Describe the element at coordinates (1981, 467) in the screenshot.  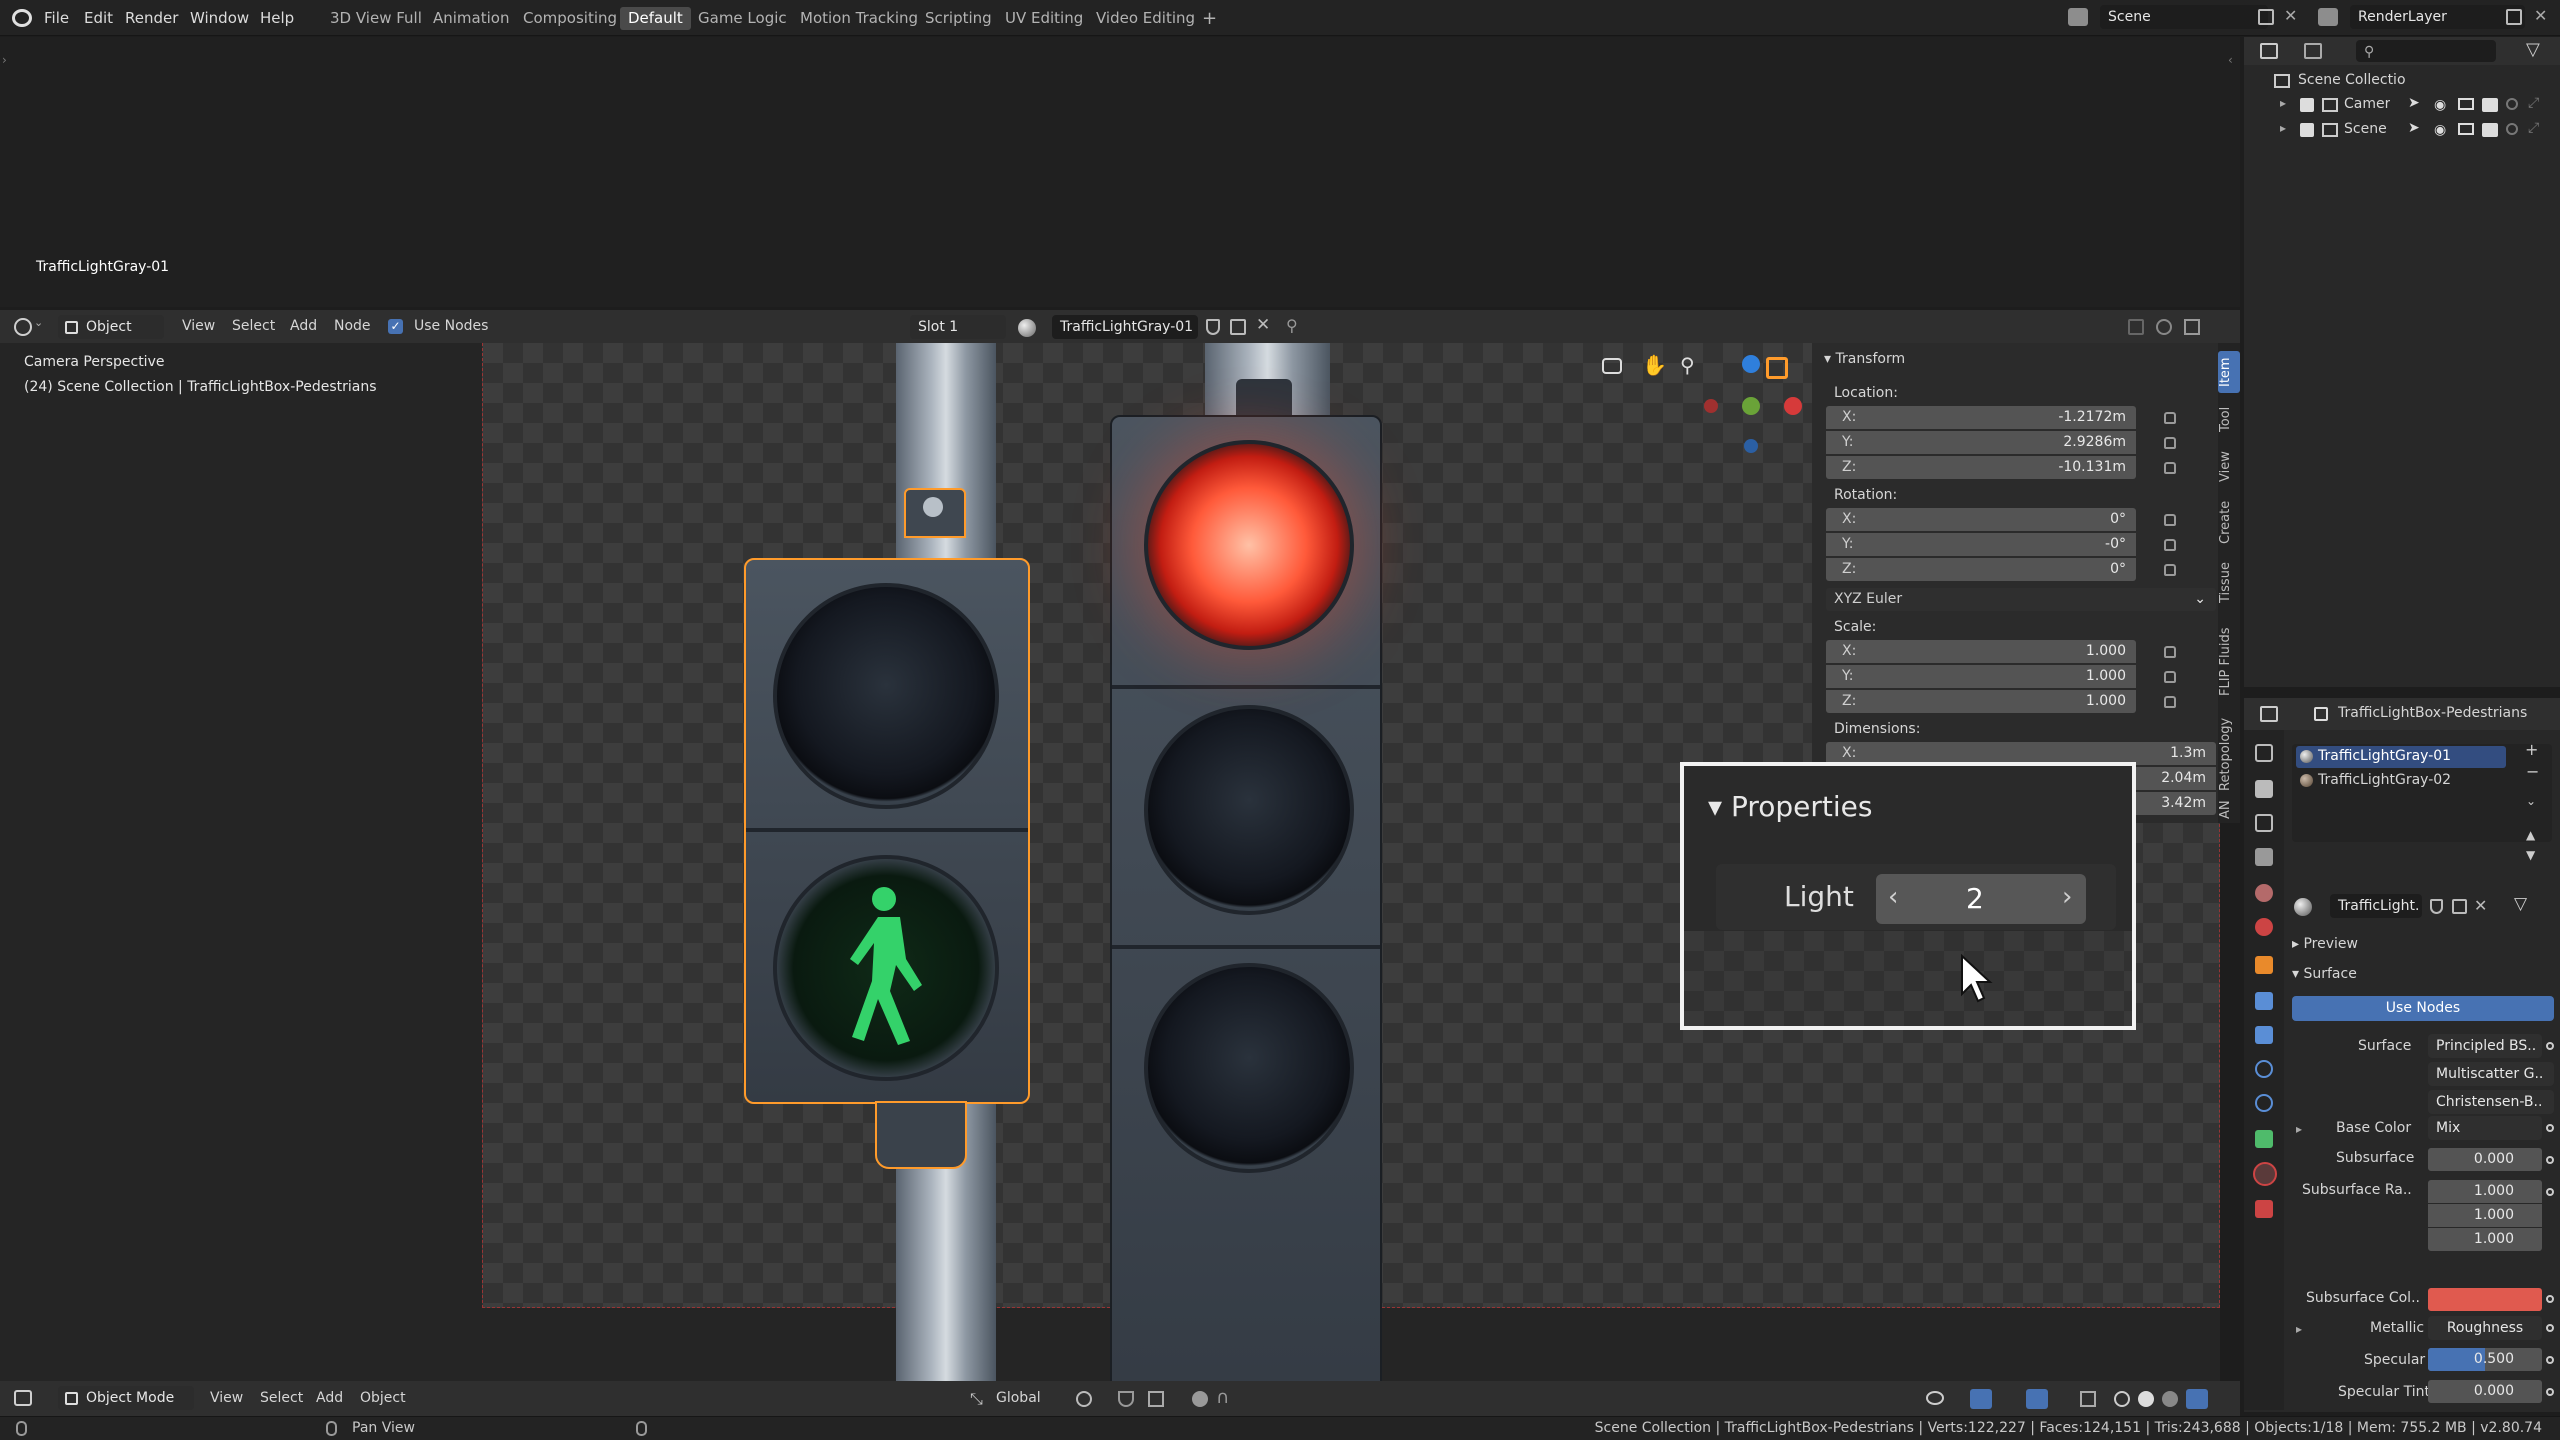
I see `location-z-field: Z: -10.131m` at that location.